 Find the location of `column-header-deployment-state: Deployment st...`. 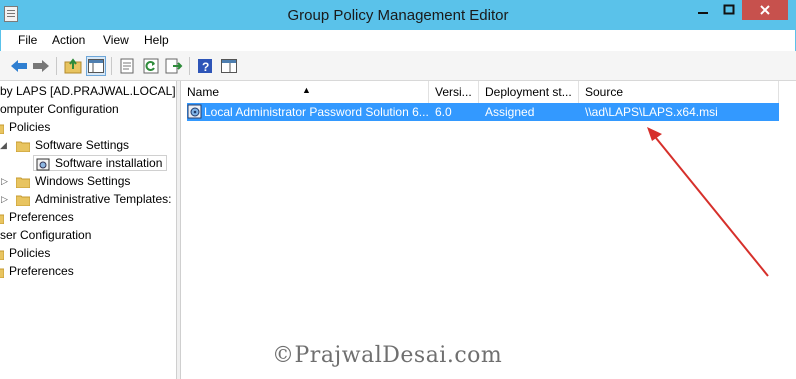

column-header-deployment-state: Deployment st... is located at coordinates (529, 92).